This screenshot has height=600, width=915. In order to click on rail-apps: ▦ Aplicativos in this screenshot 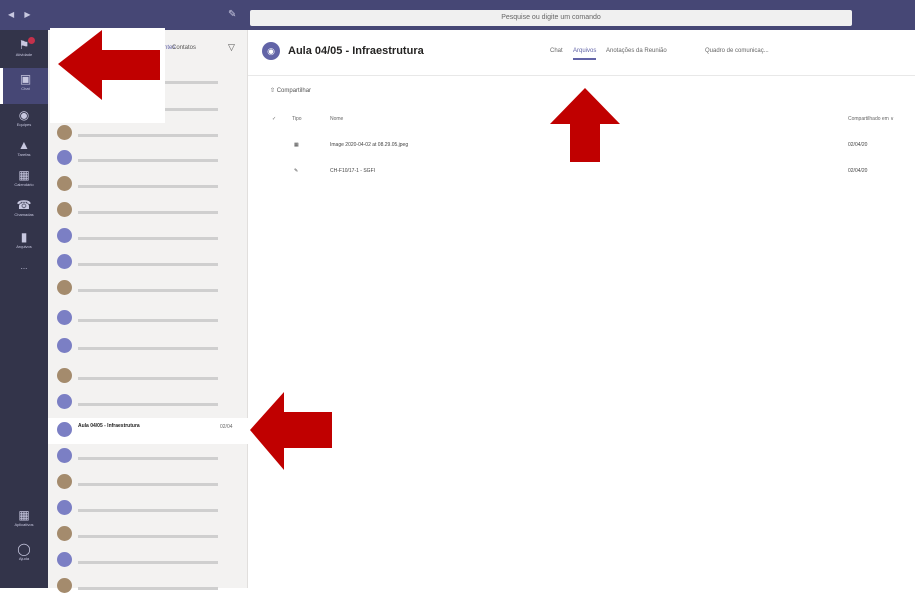, I will do `click(24, 522)`.